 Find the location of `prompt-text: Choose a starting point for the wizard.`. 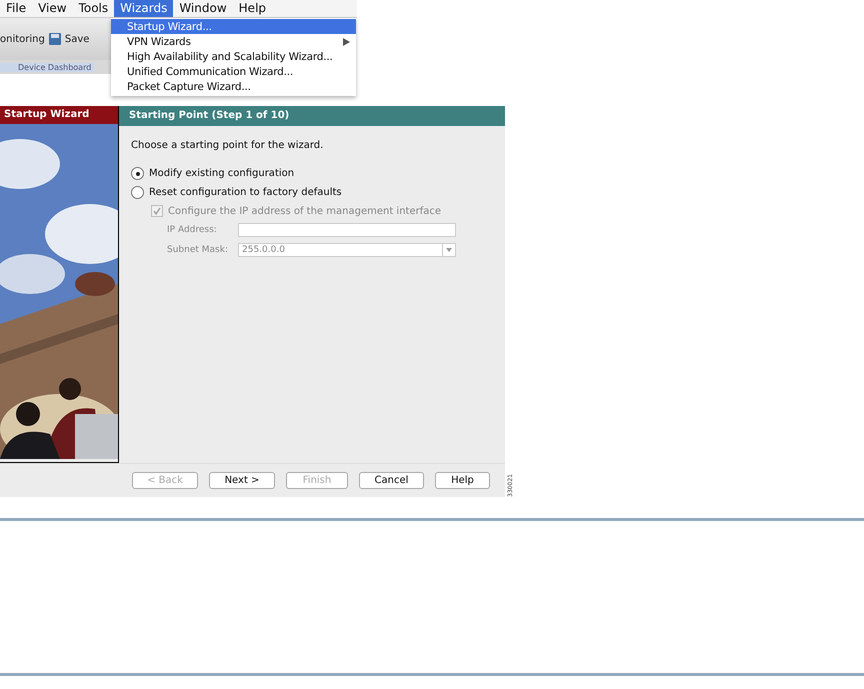

prompt-text: Choose a starting point for the wizard. is located at coordinates (227, 145).